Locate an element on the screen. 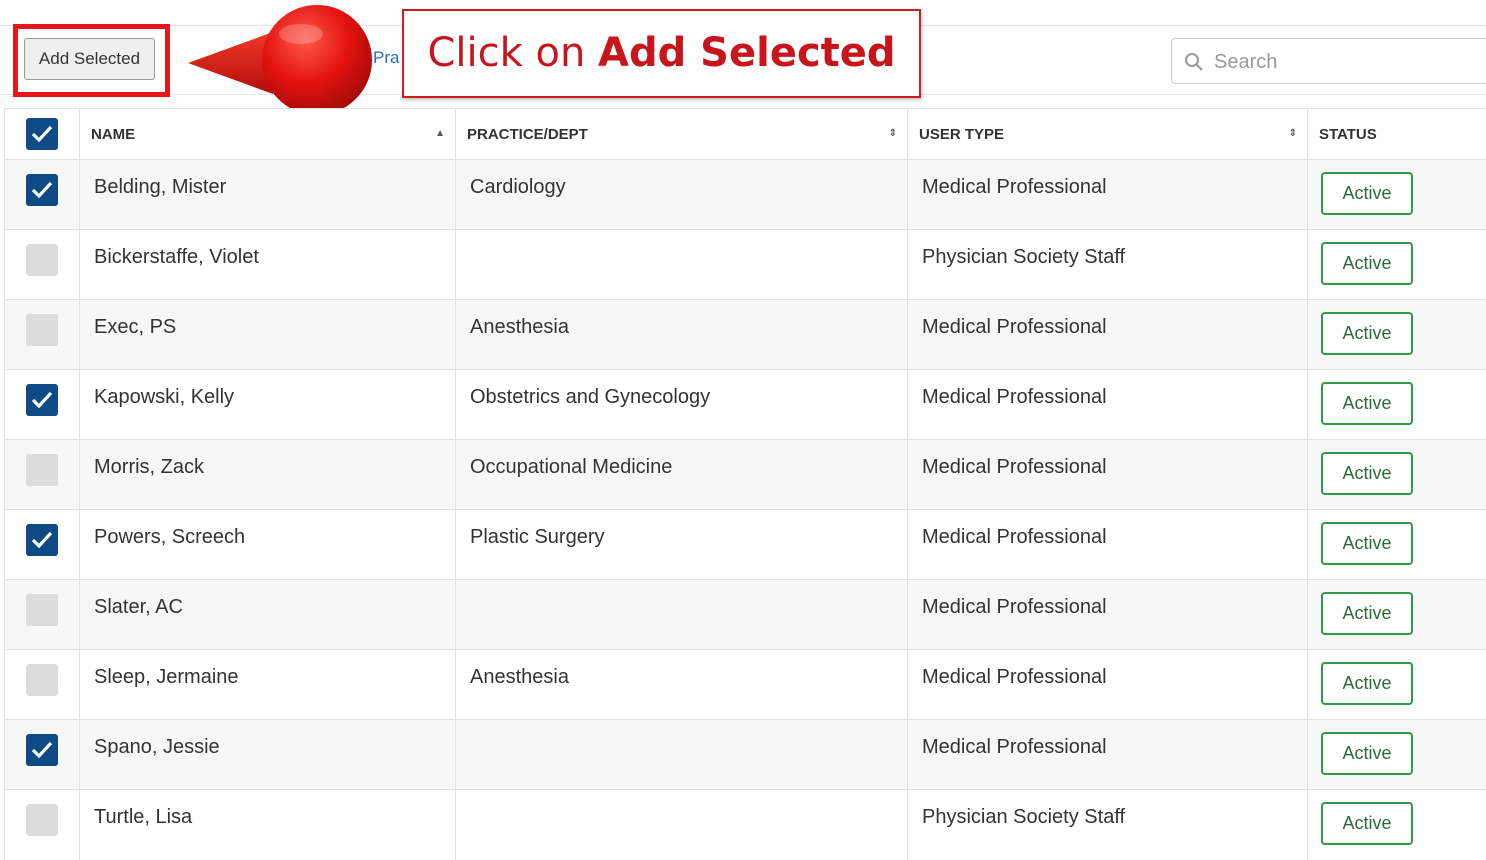  column-label: STATUS is located at coordinates (1342, 134).